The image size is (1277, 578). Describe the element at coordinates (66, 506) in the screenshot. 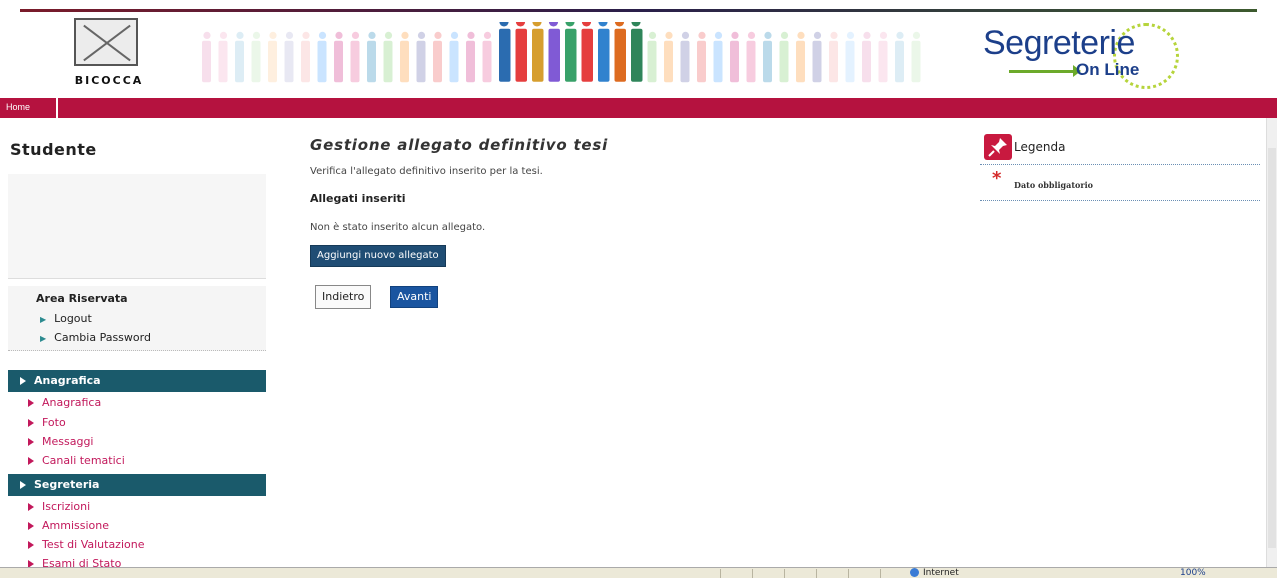

I see `link-label: Iscrizioni` at that location.